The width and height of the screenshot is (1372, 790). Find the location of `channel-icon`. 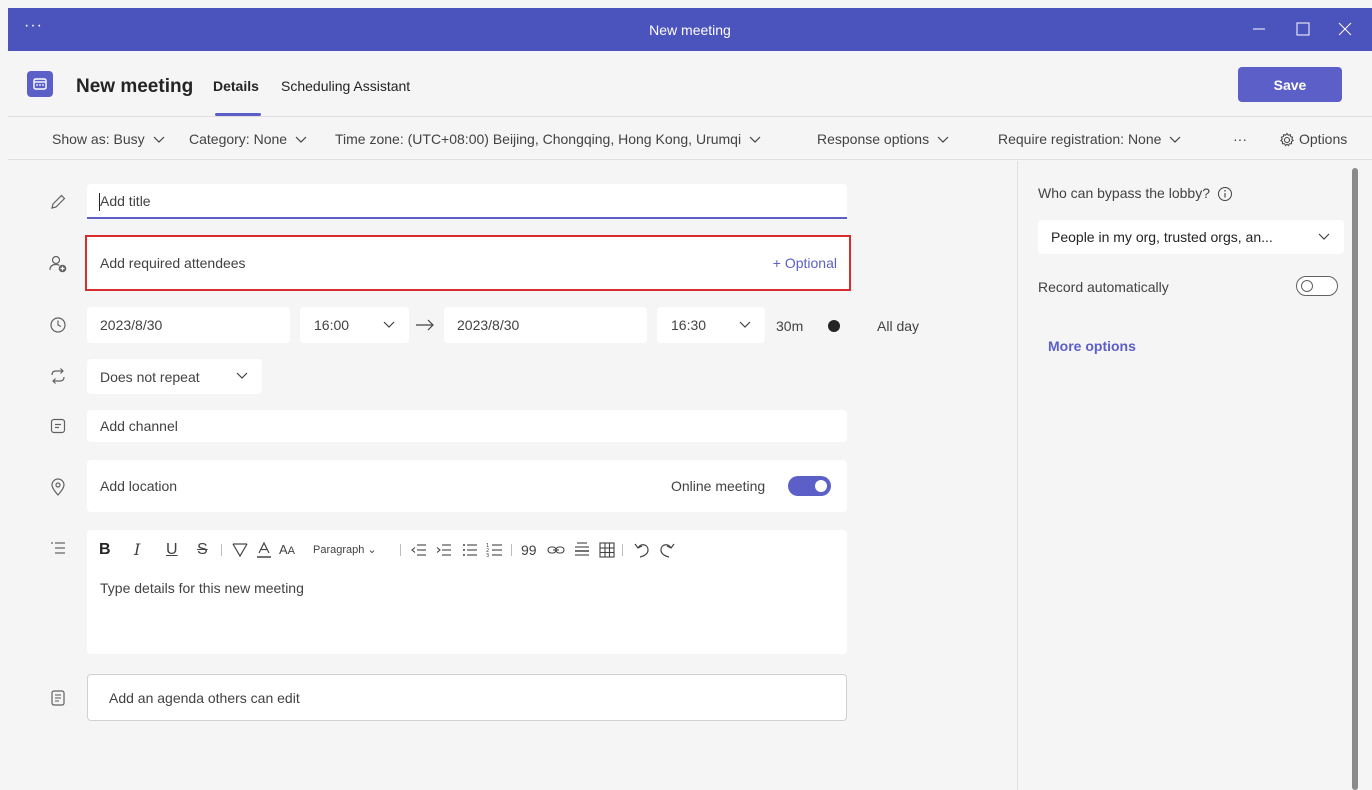

channel-icon is located at coordinates (58, 426).